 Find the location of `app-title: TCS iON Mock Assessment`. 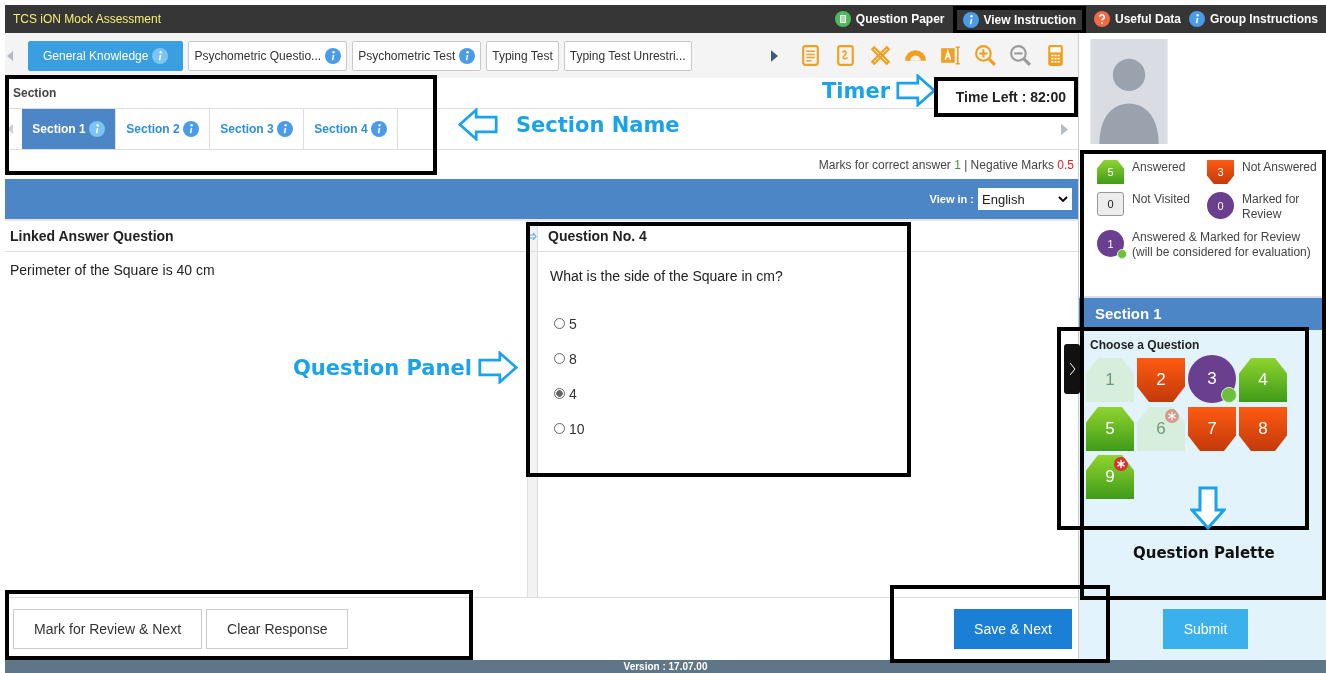

app-title: TCS iON Mock Assessment is located at coordinates (87, 19).